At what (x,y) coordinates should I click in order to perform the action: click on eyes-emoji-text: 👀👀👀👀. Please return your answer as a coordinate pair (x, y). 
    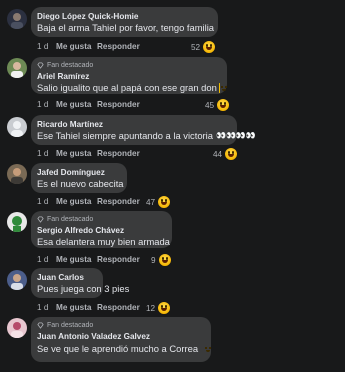
    Looking at the image, I should click on (235, 135).